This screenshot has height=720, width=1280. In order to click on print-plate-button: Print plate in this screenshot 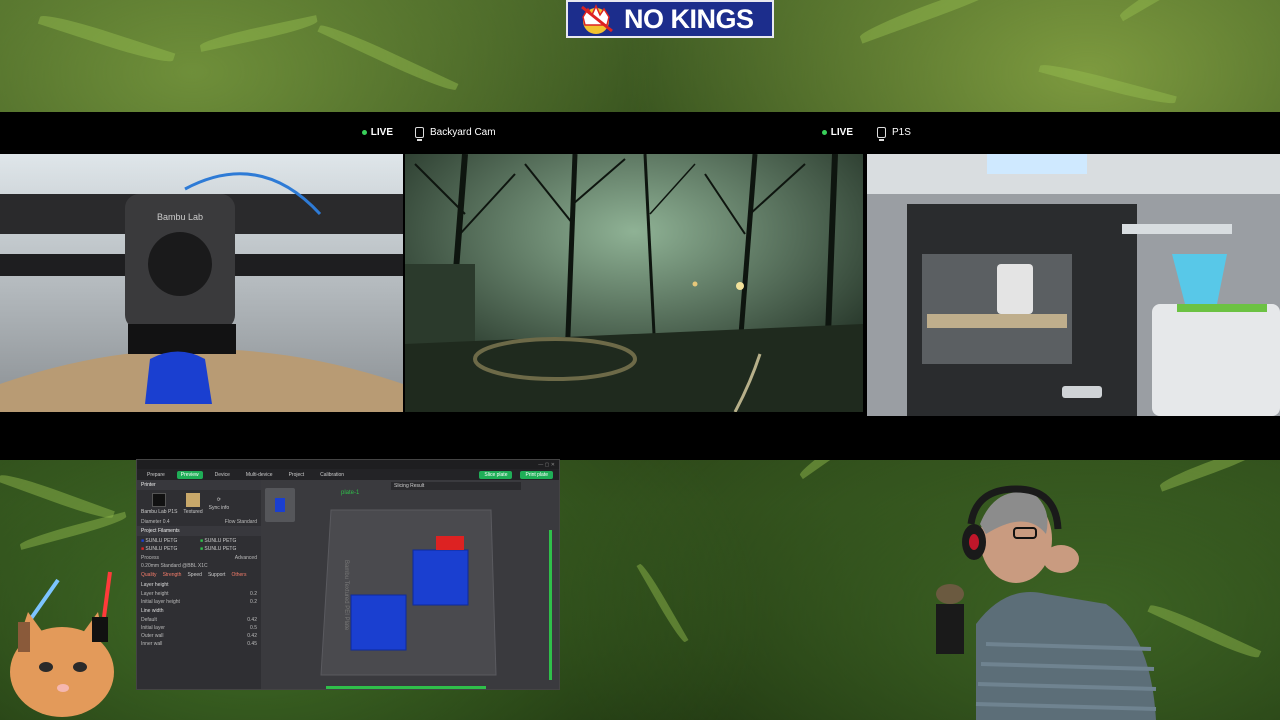, I will do `click(536, 474)`.